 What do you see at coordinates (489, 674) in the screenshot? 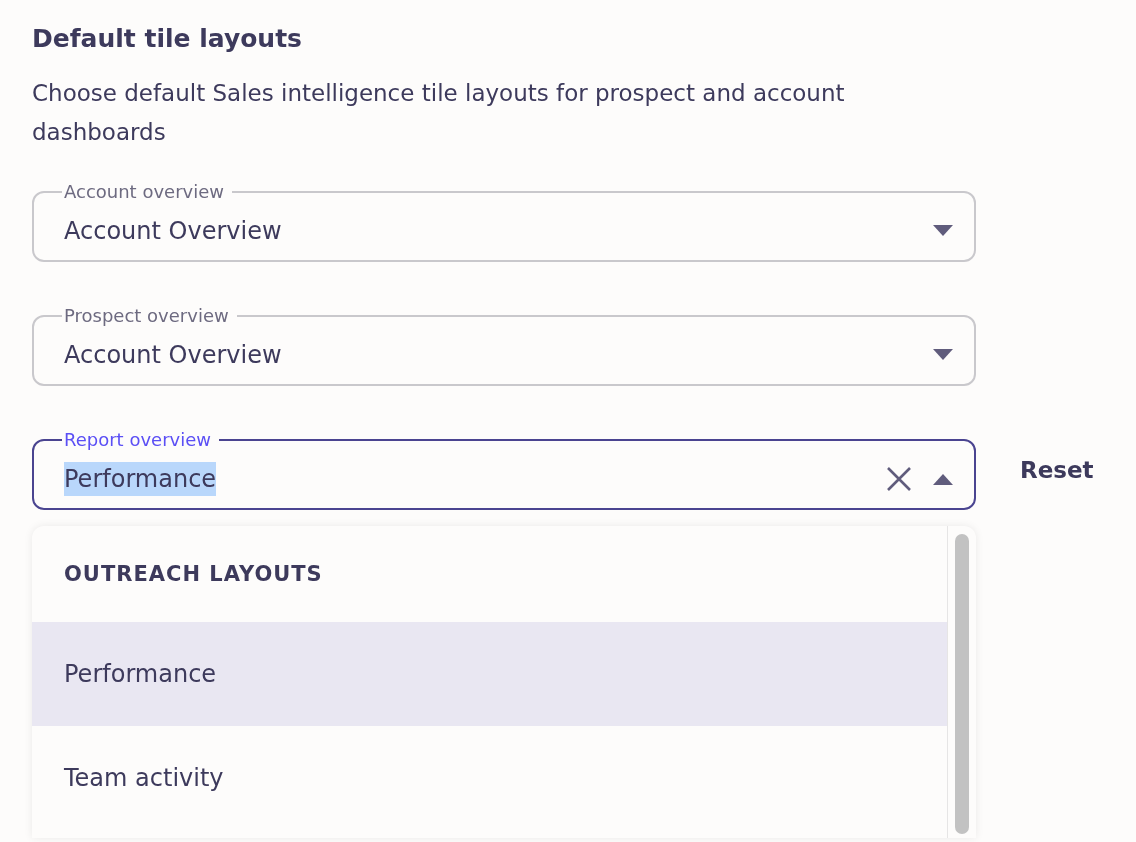
I see `menu-option: Performance` at bounding box center [489, 674].